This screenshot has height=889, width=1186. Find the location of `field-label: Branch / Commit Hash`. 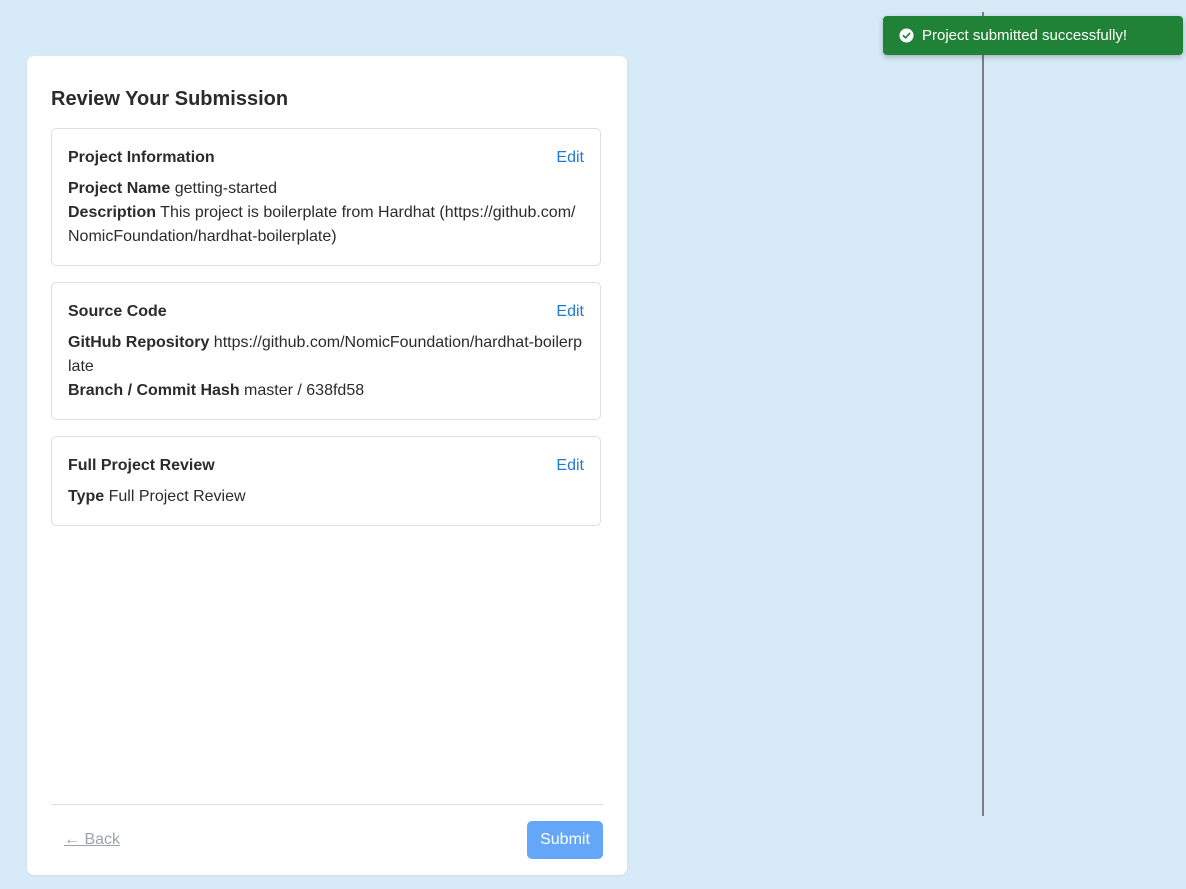

field-label: Branch / Commit Hash is located at coordinates (154, 390).